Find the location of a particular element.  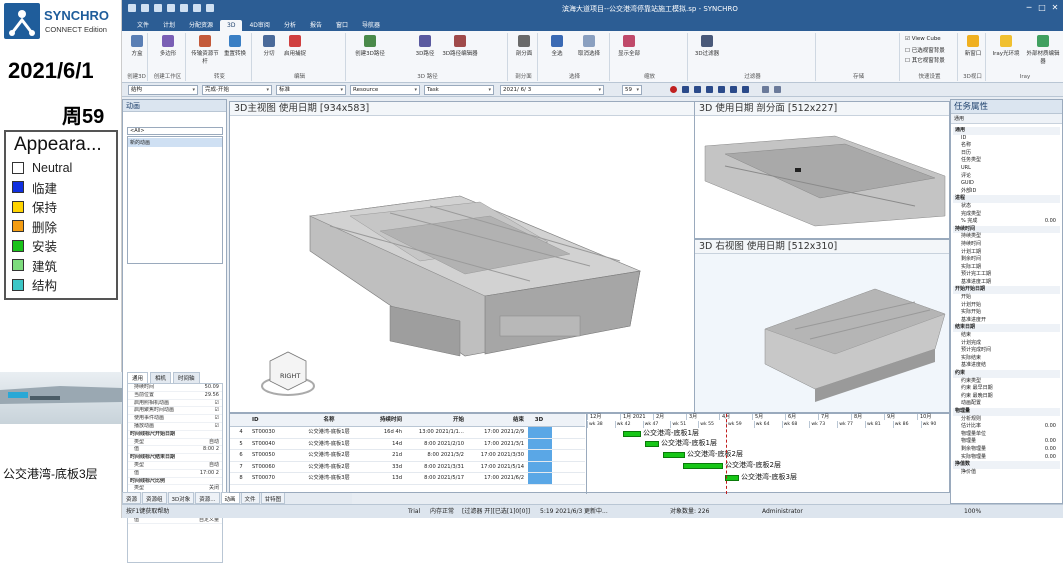

general-tab: 通用 is located at coordinates (959, 119).